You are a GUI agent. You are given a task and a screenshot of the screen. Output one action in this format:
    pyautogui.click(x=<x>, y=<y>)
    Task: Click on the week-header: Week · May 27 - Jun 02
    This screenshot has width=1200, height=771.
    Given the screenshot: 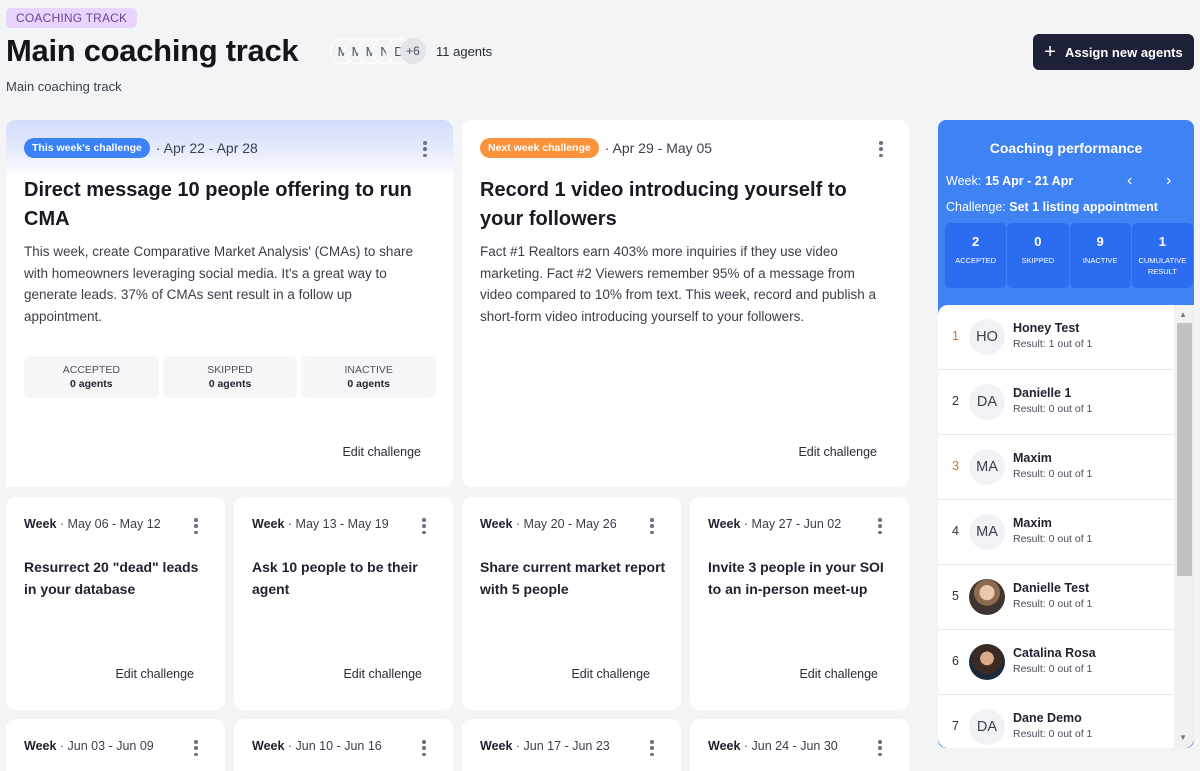 What is the action you would take?
    pyautogui.click(x=774, y=524)
    